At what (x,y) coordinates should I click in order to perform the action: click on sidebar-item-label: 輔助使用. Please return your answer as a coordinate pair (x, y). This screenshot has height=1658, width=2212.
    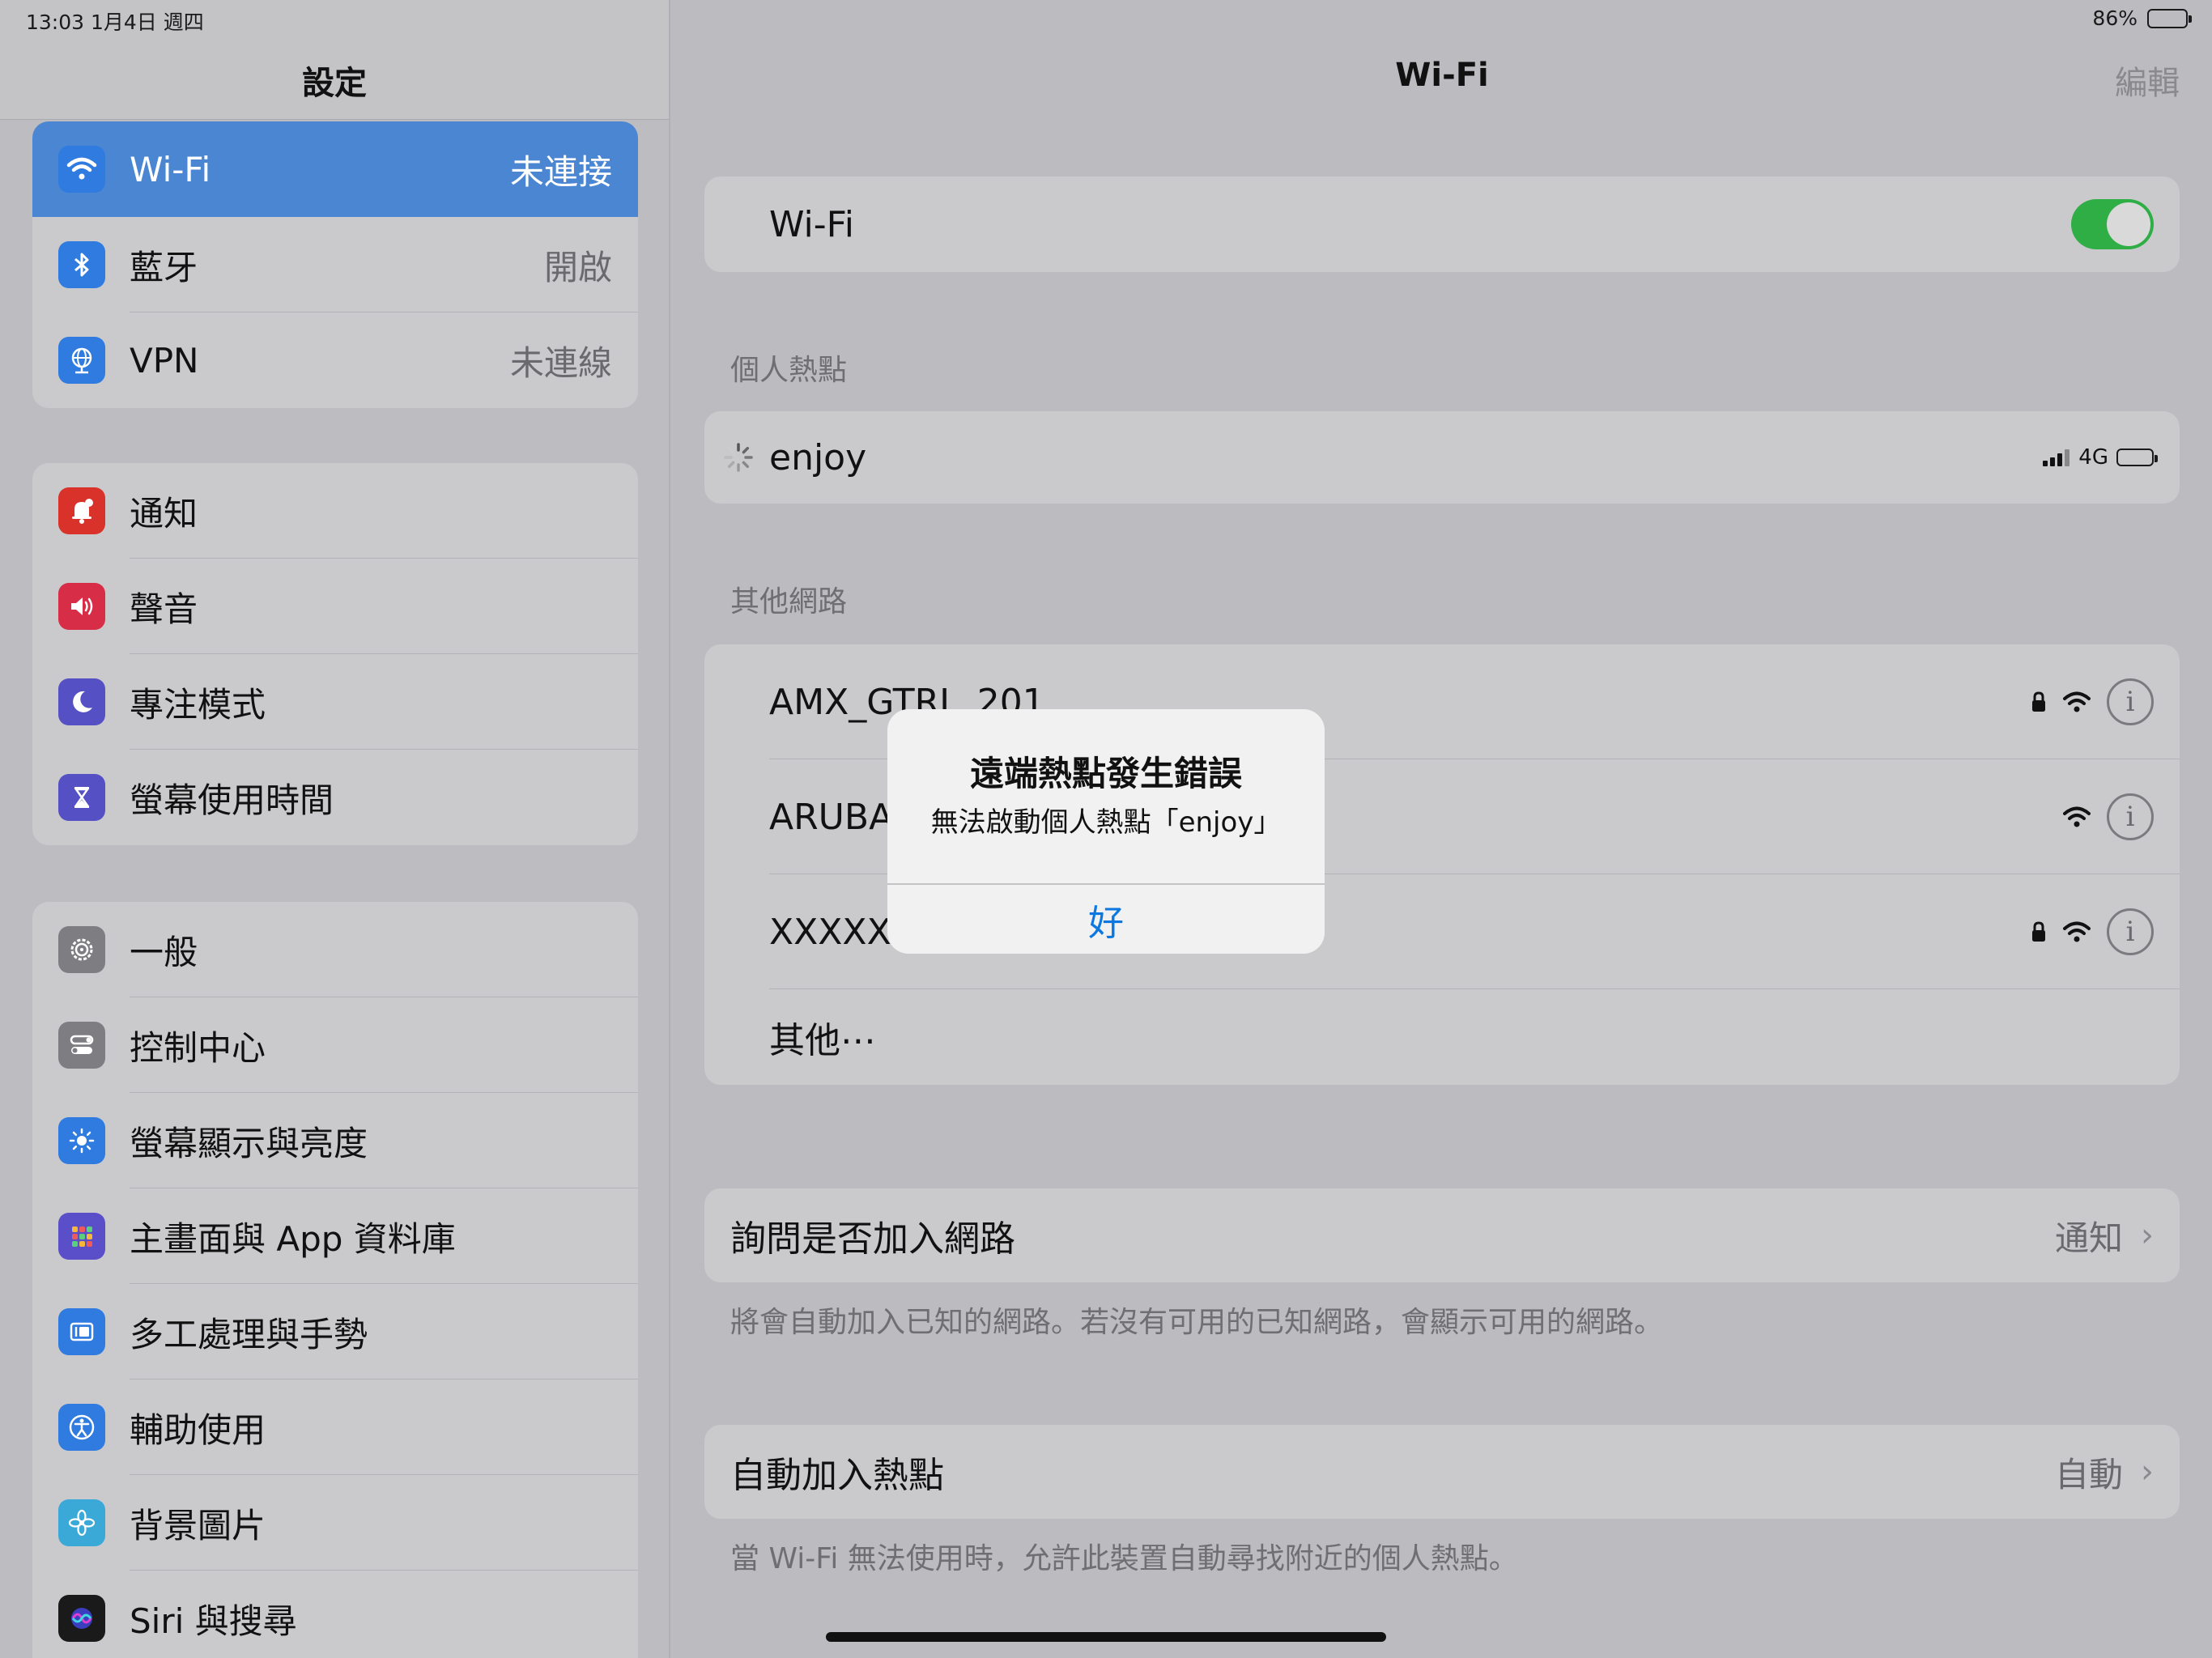
    Looking at the image, I should click on (198, 1429).